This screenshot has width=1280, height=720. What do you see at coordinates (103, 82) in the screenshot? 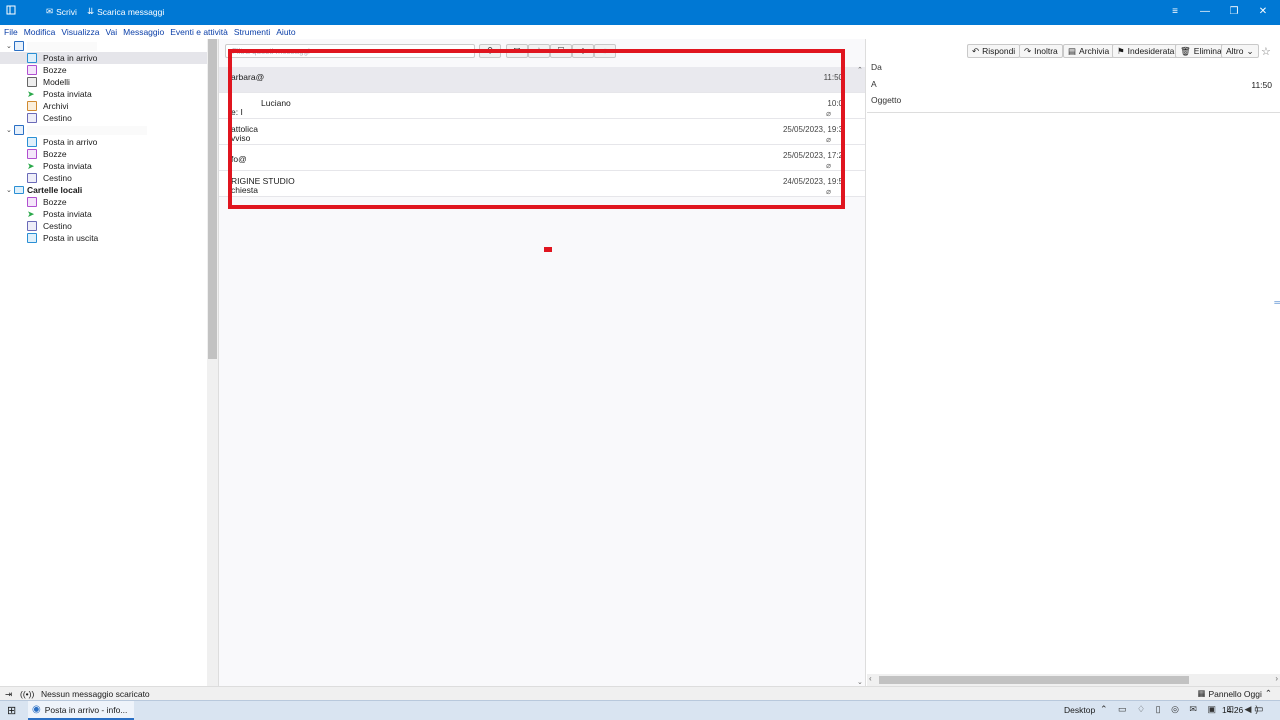
I see `folder-templates: Modelli` at bounding box center [103, 82].